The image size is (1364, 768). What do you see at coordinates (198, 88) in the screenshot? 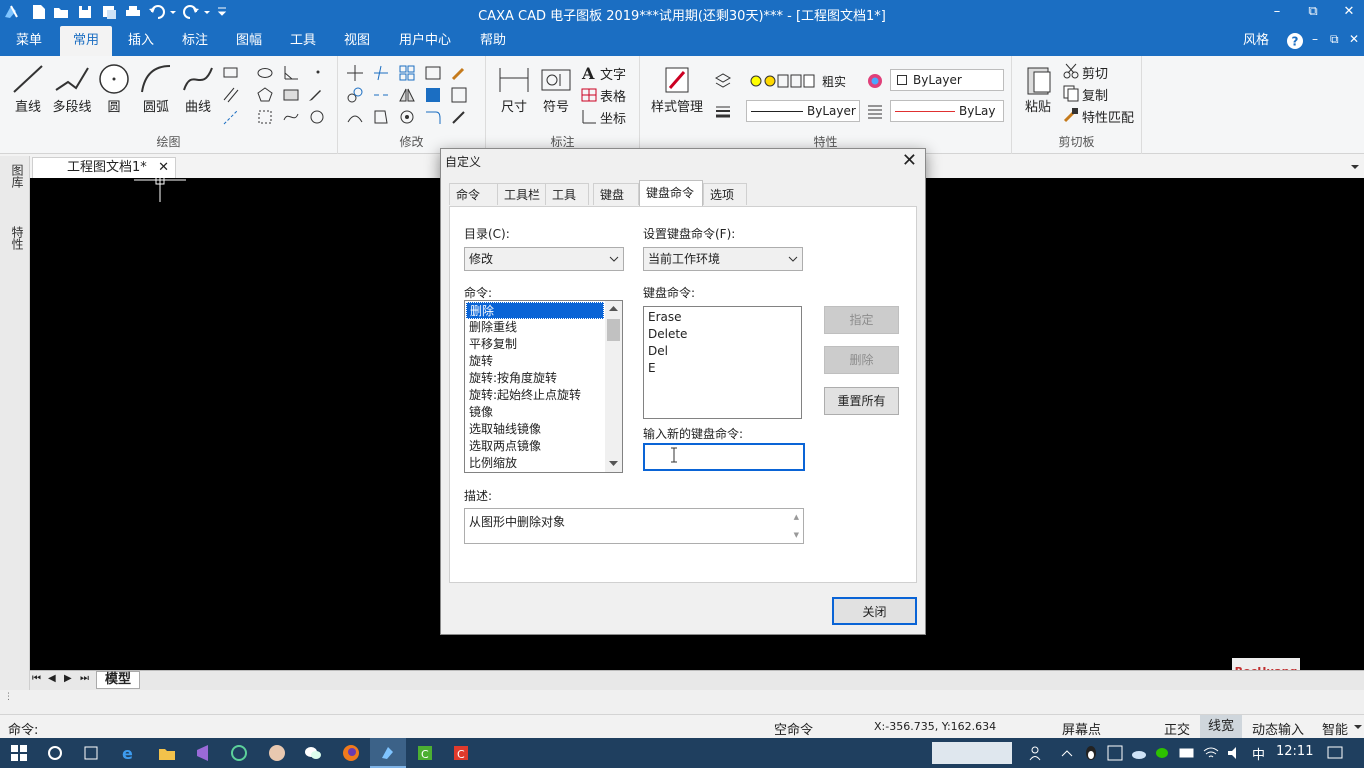
I see `curve-button: 曲线` at bounding box center [198, 88].